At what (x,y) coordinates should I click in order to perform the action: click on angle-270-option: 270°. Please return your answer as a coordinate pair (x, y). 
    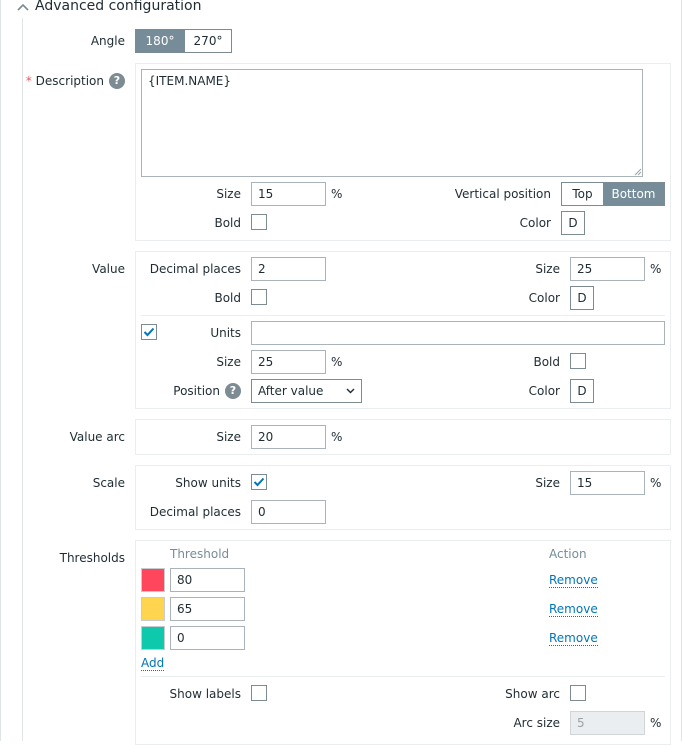
    Looking at the image, I should click on (207, 41).